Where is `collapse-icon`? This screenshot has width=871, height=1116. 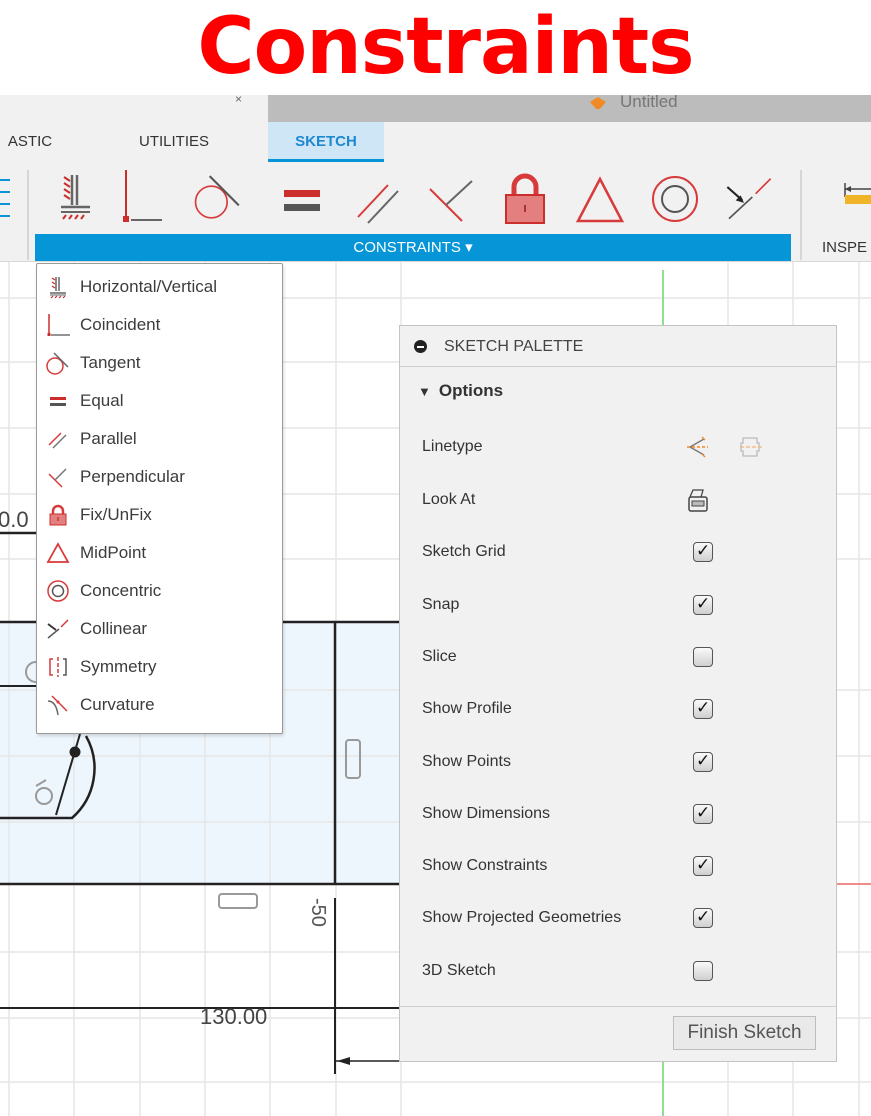 collapse-icon is located at coordinates (420, 346).